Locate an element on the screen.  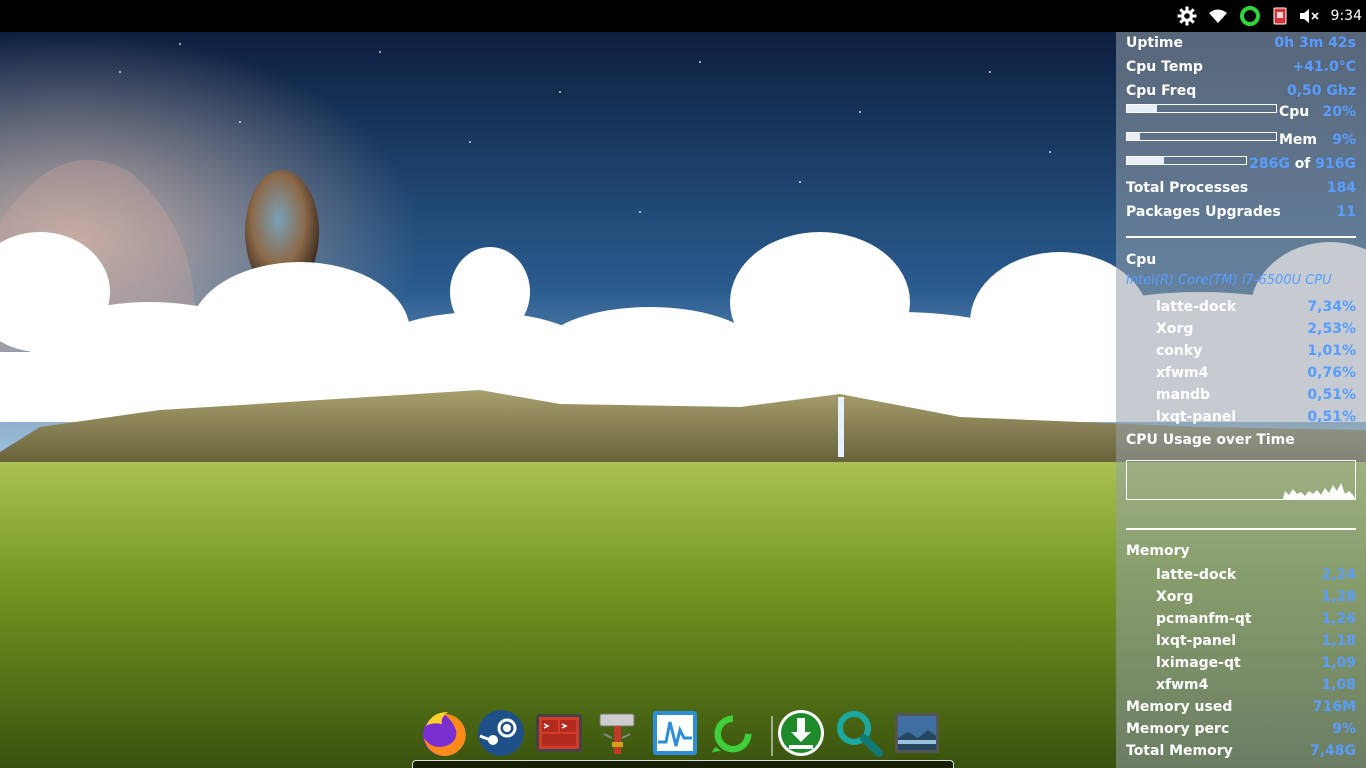
cpu-graph-title: CPU Usage over Time is located at coordinates (1210, 440).